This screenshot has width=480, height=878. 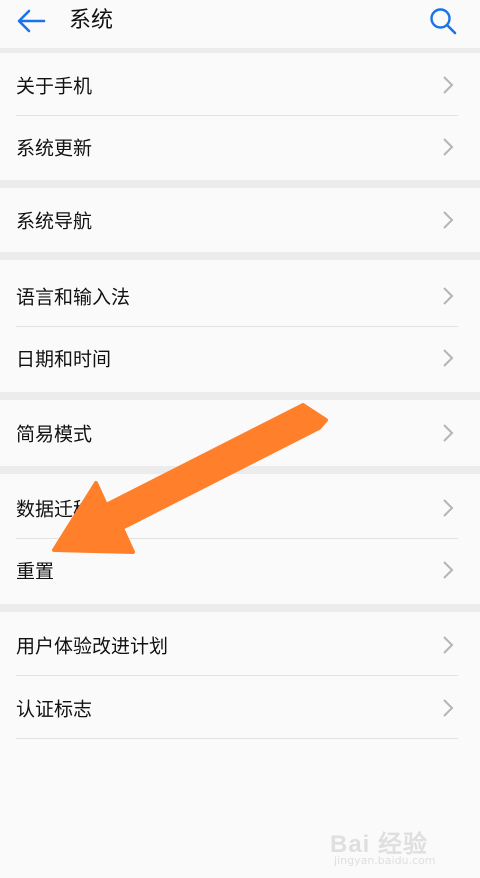 What do you see at coordinates (35, 571) in the screenshot?
I see `settings-item-label: 重置` at bounding box center [35, 571].